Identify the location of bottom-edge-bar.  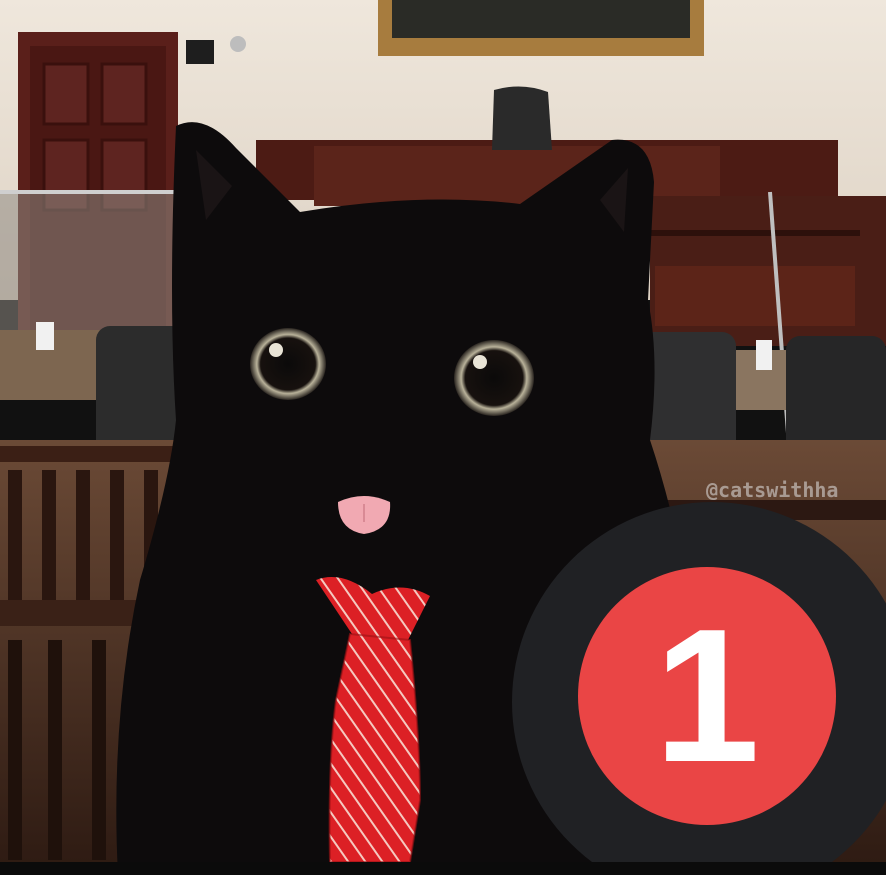
(443, 868).